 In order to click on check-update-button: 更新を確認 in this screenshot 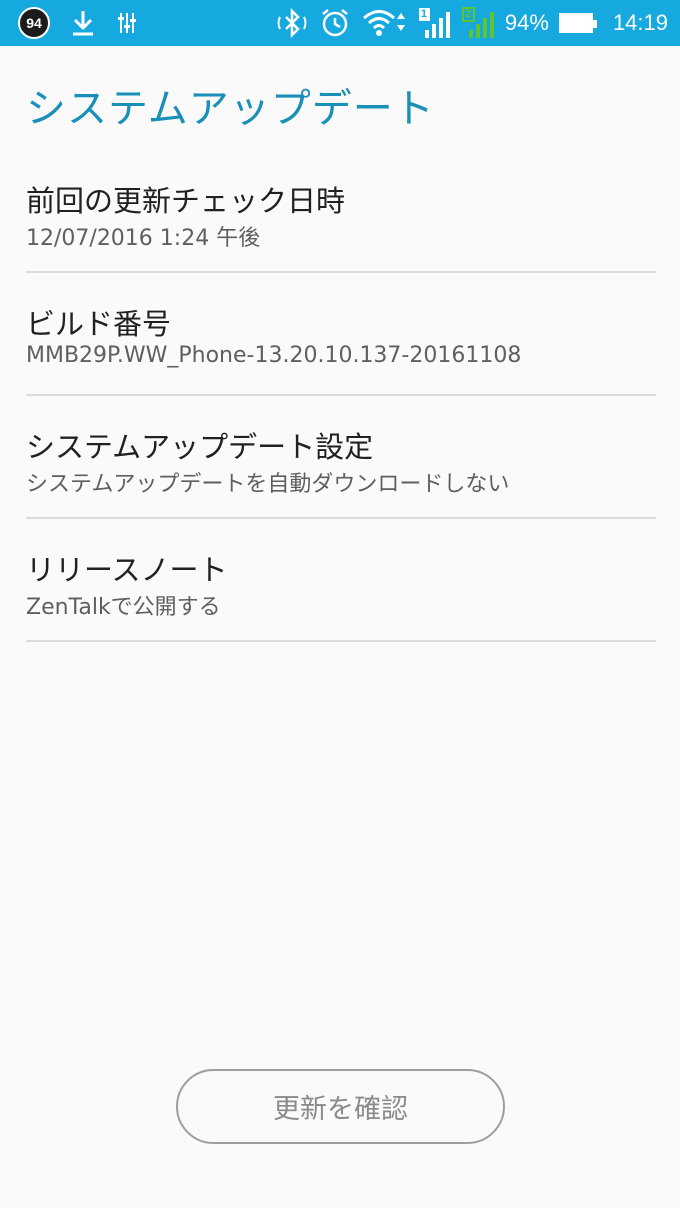, I will do `click(340, 1106)`.